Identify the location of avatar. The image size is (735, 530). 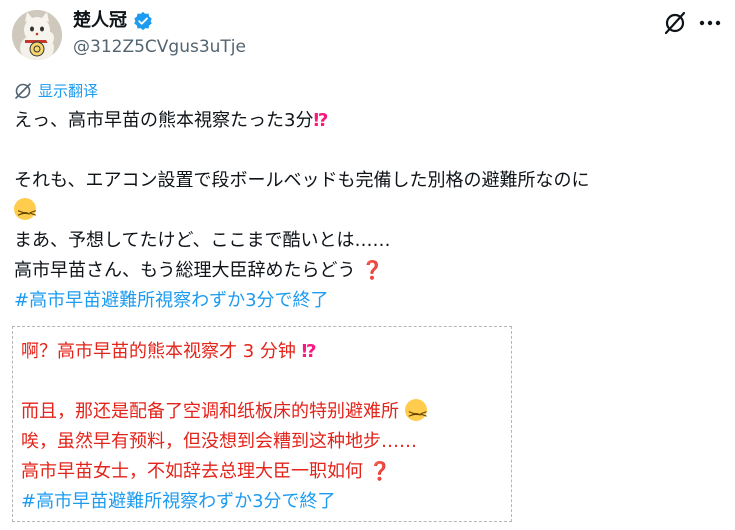
(37, 35).